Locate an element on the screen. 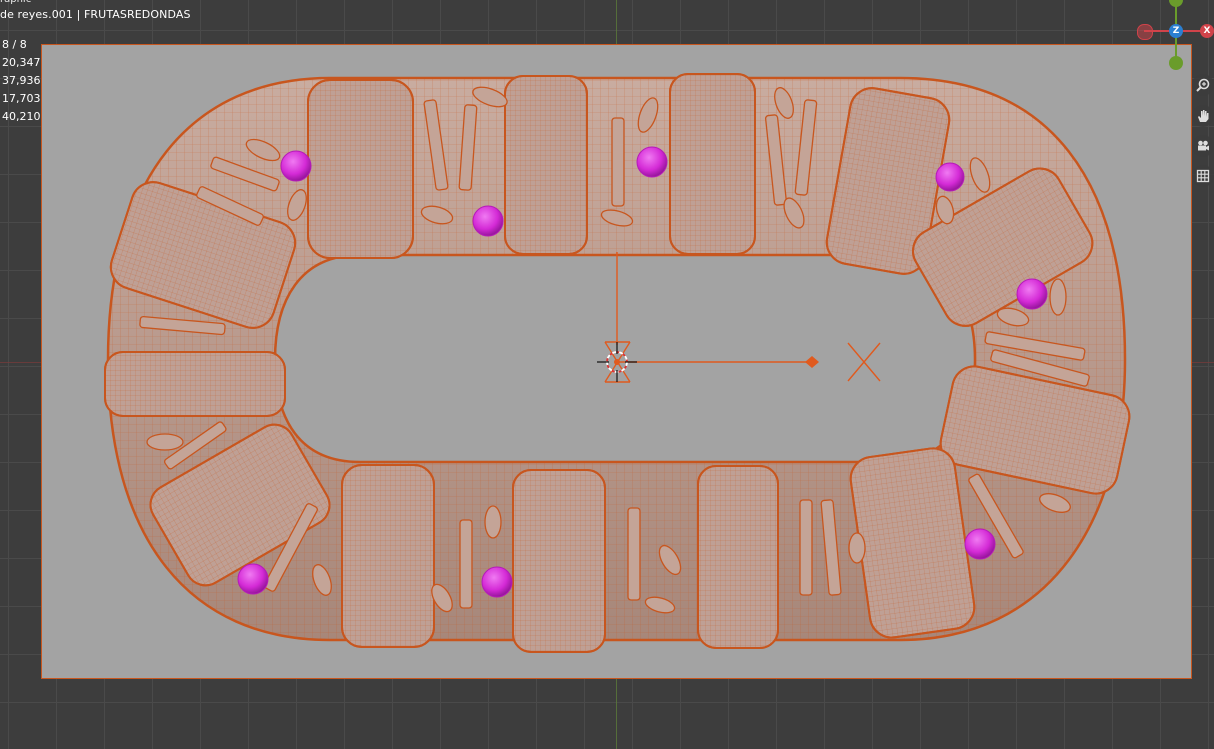  y-axis-handle is located at coordinates (1176, 63).